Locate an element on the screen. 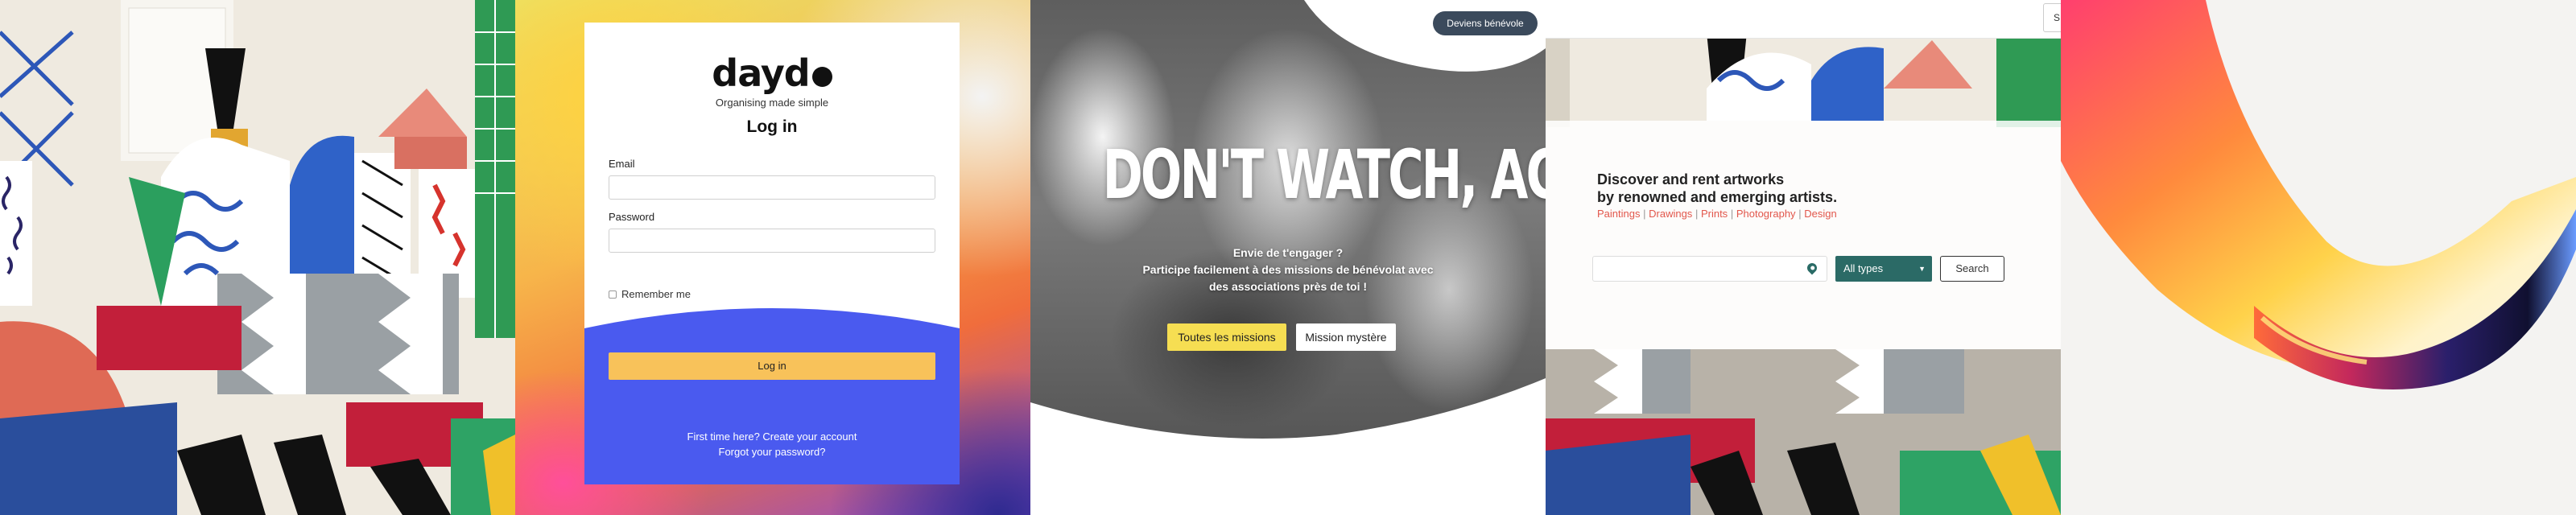  remember-me: Remember me is located at coordinates (650, 294).